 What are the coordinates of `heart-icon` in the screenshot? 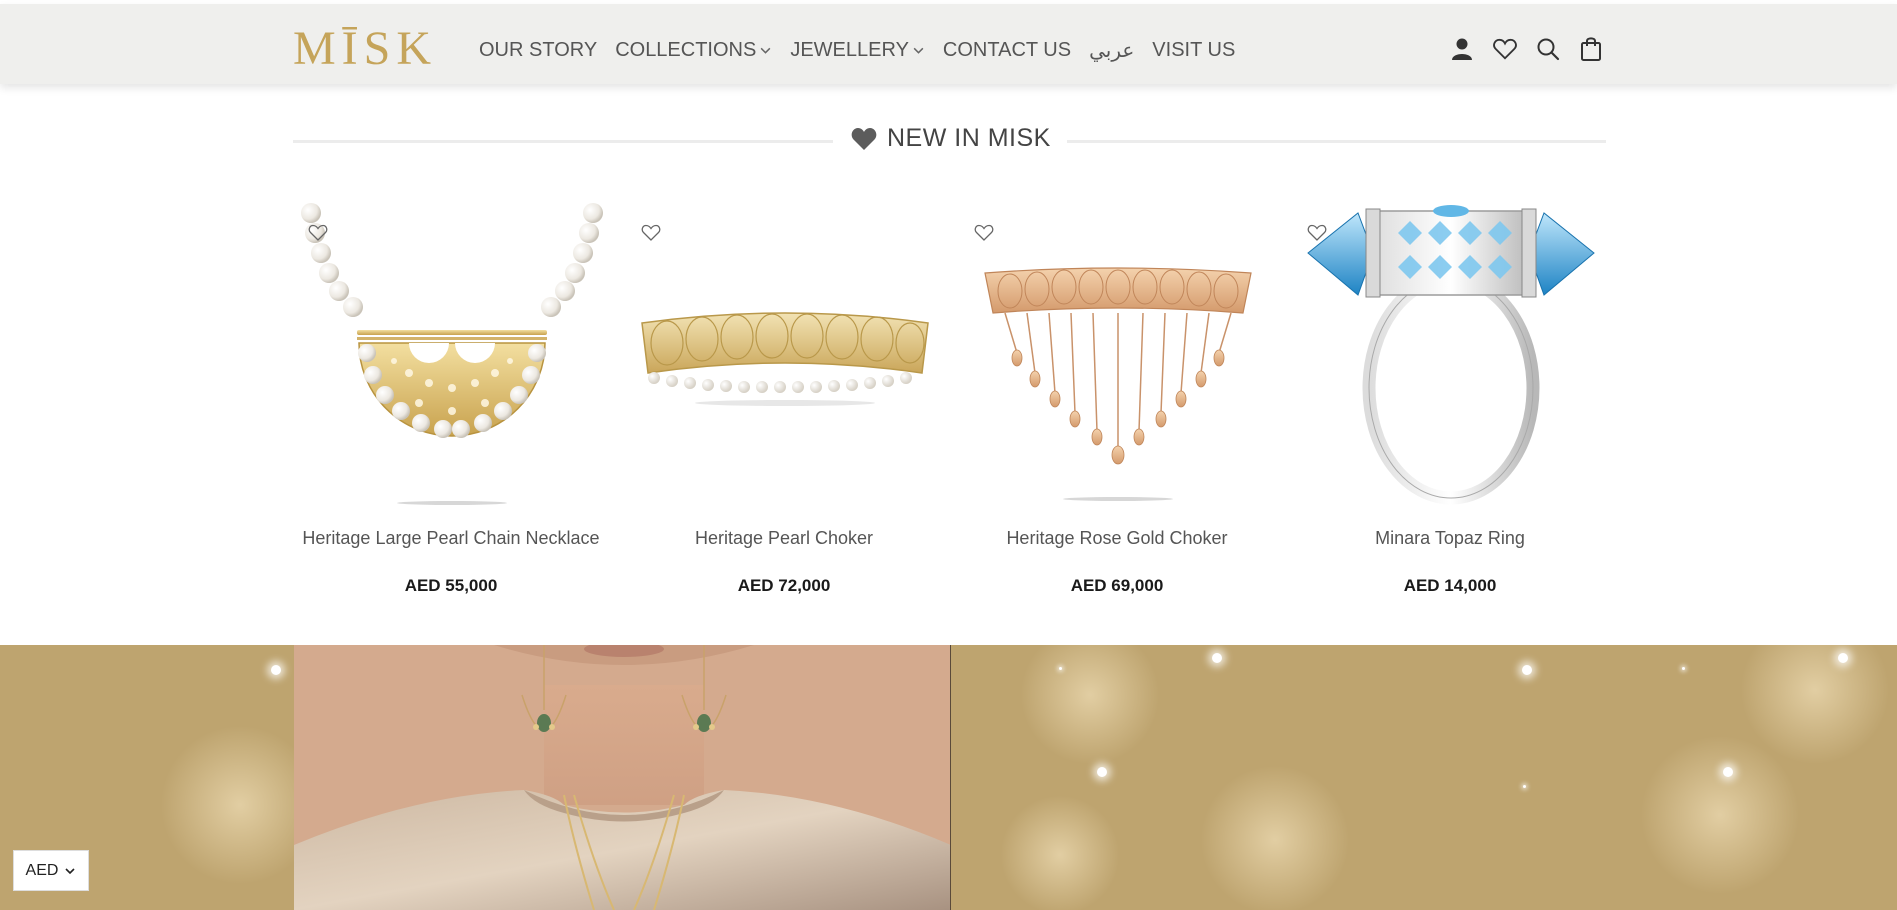 It's located at (864, 138).